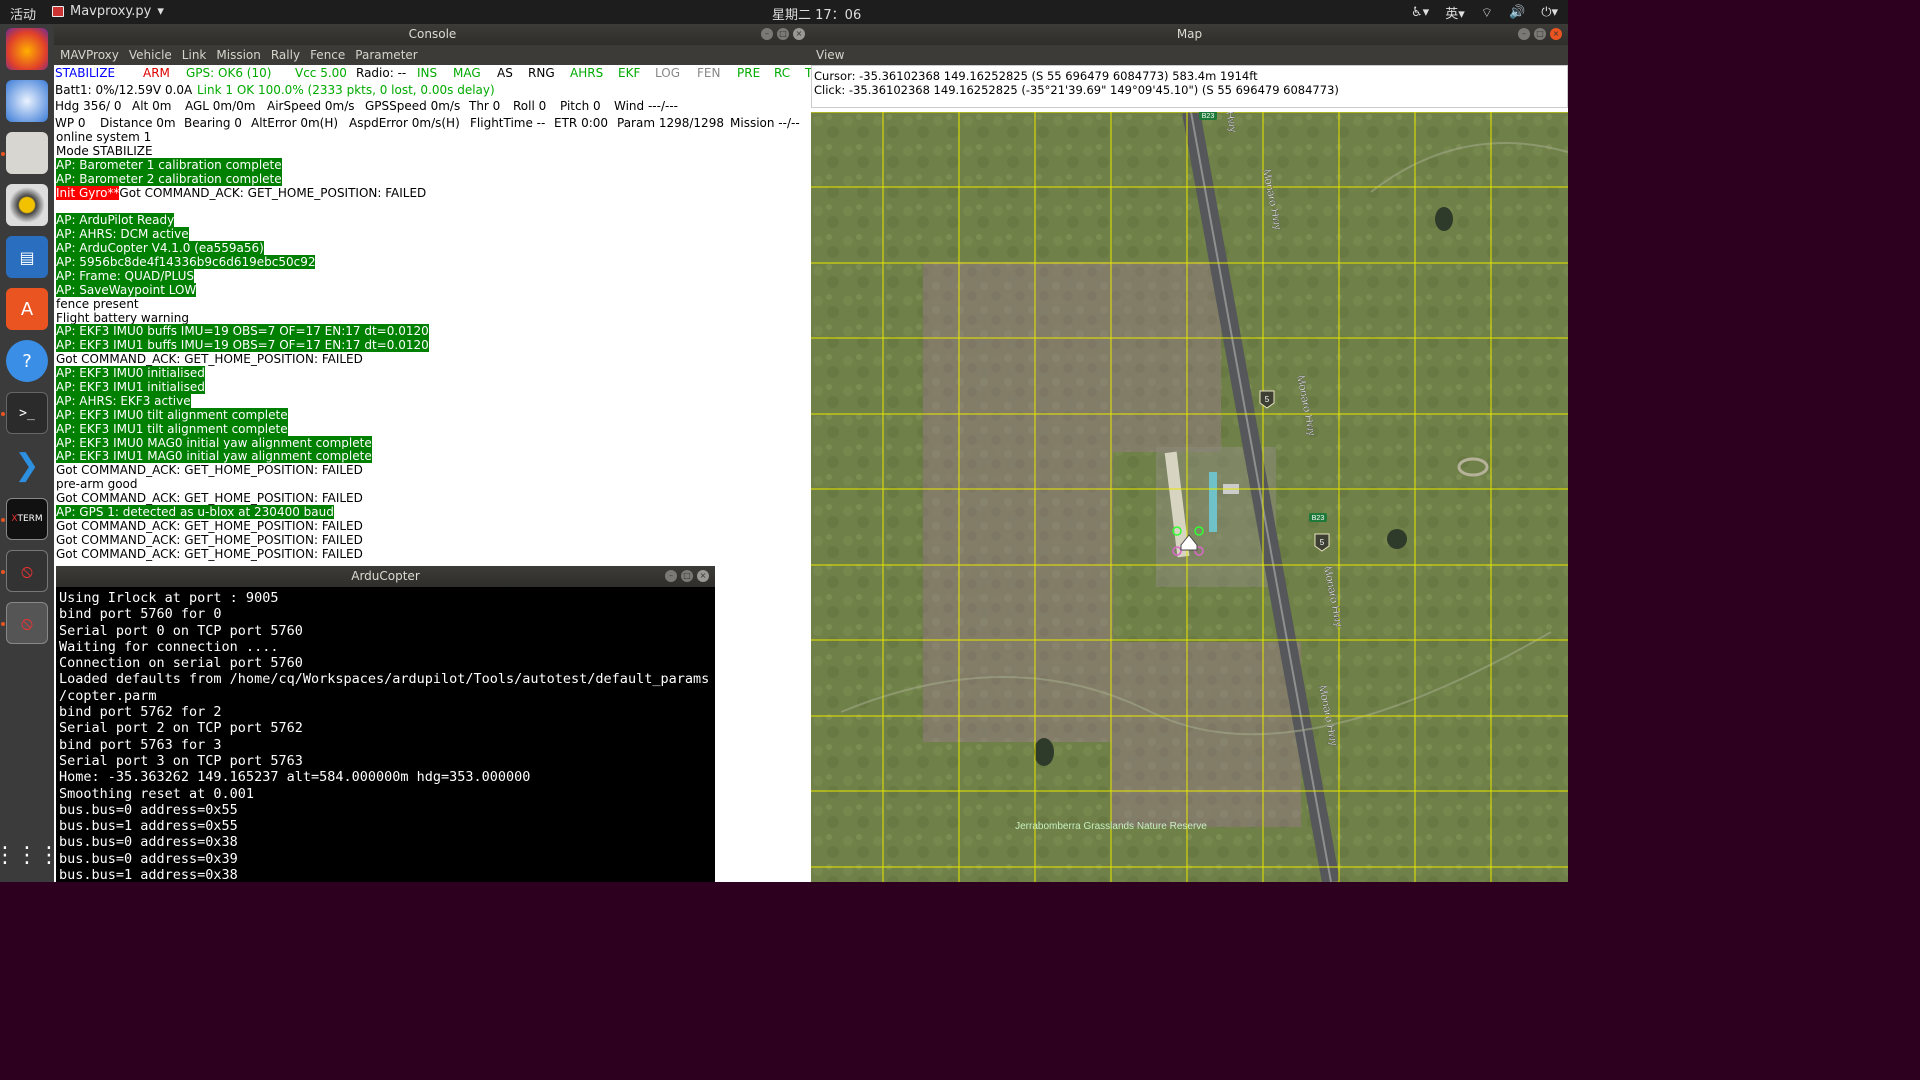 This screenshot has height=1080, width=1920. What do you see at coordinates (156, 73) in the screenshot?
I see `status-indicator: ARM` at bounding box center [156, 73].